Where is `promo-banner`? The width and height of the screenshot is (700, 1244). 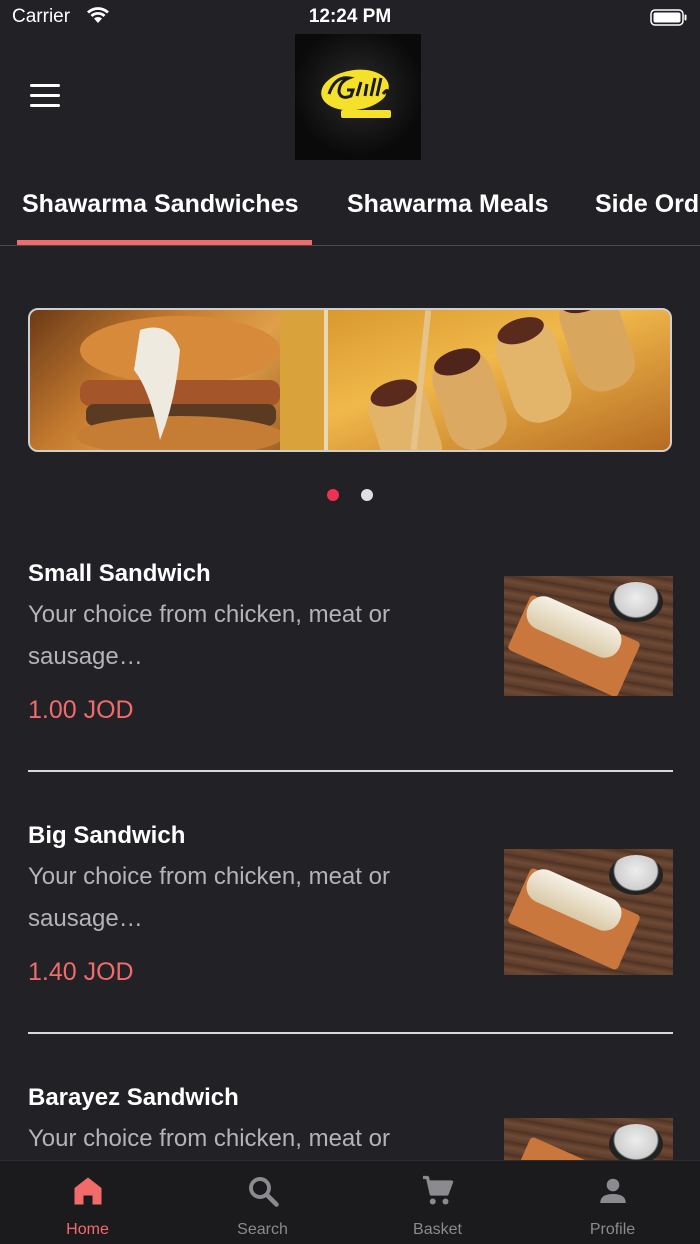 promo-banner is located at coordinates (350, 380).